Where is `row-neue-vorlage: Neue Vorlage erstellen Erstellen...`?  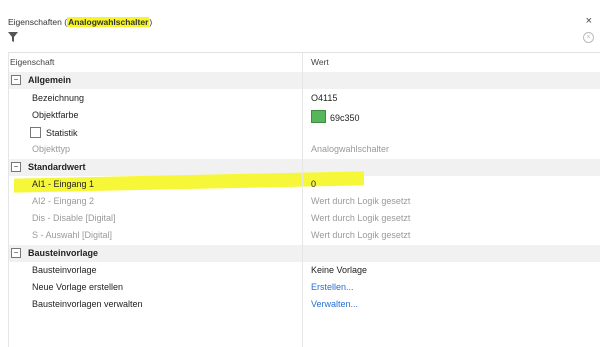 row-neue-vorlage: Neue Vorlage erstellen Erstellen... is located at coordinates (304, 287).